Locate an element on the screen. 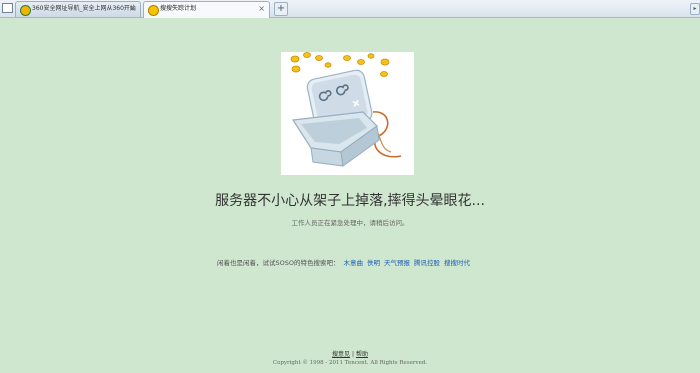  chevron-right-icon: ▸ is located at coordinates (695, 9).